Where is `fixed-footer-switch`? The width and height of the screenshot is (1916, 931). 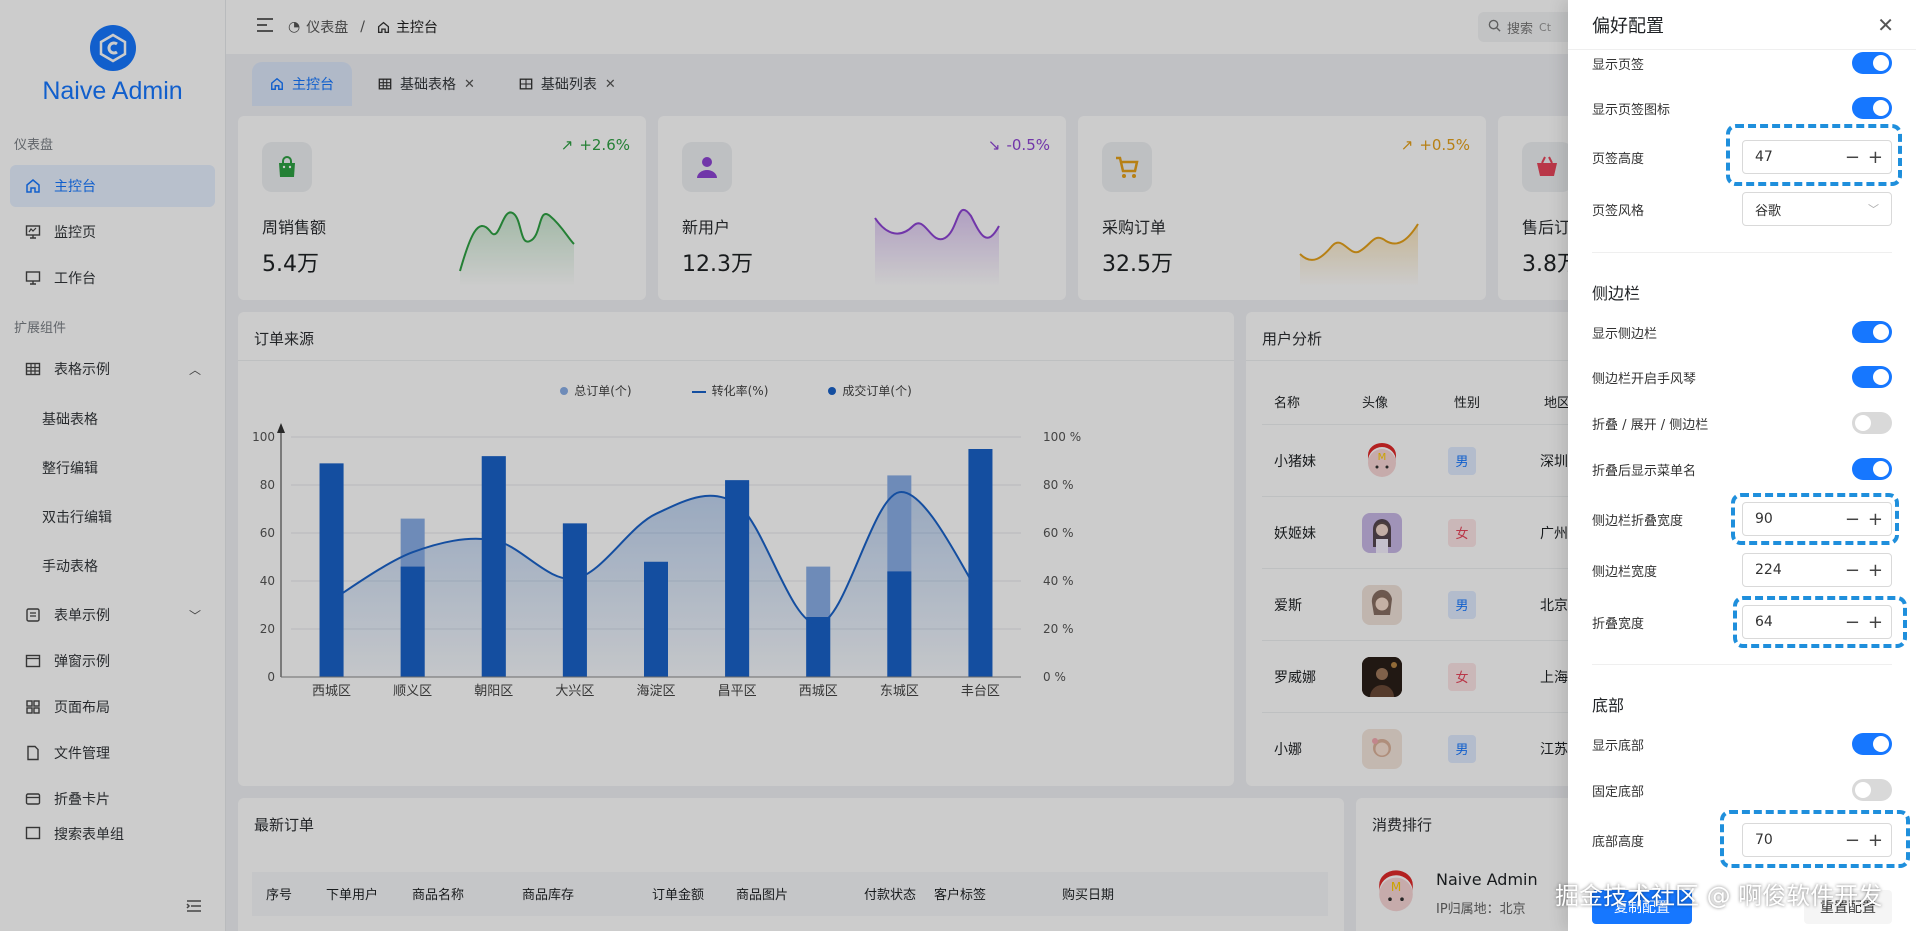
fixed-footer-switch is located at coordinates (1872, 790).